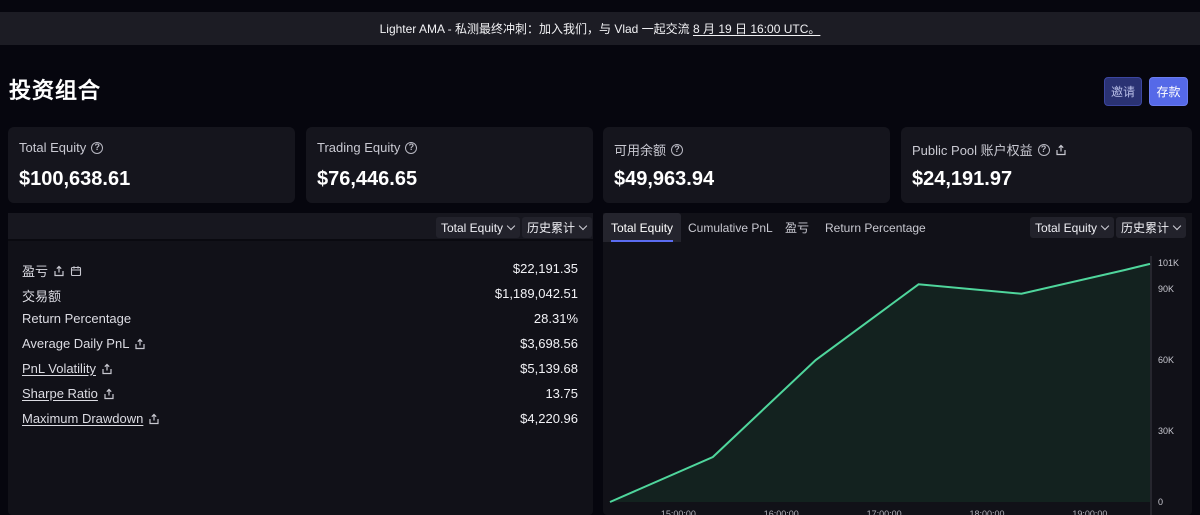  What do you see at coordinates (972, 150) in the screenshot?
I see `card-label: Public Pool 账户权益` at bounding box center [972, 150].